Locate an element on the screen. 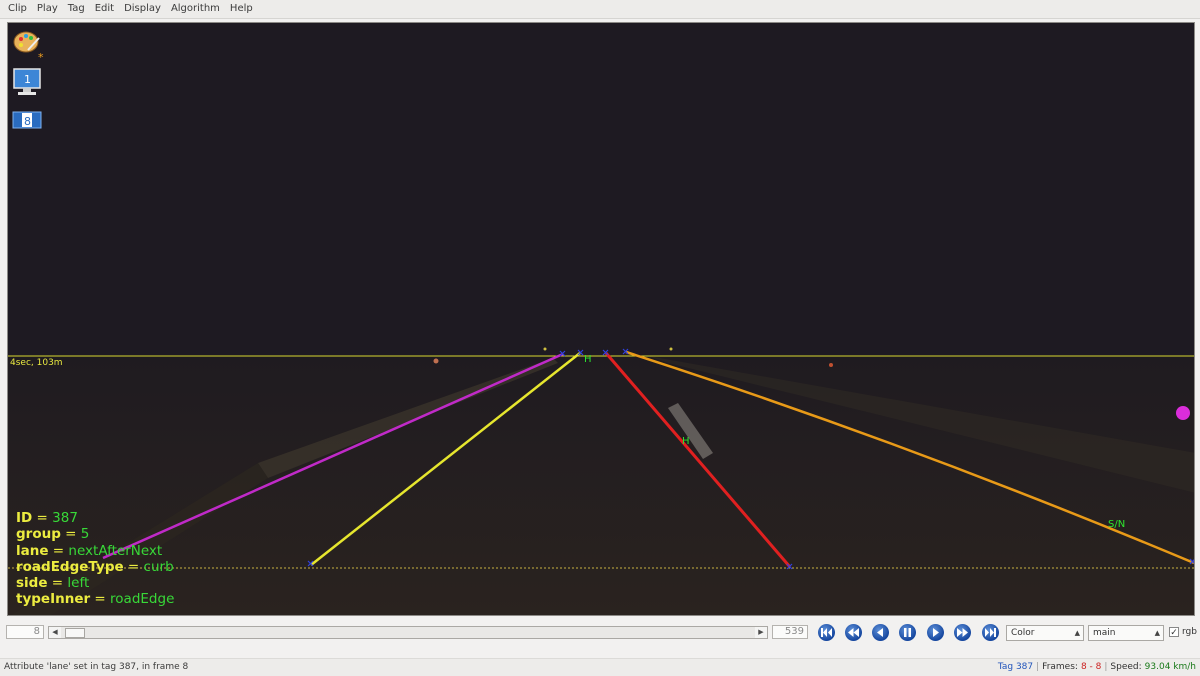 Image resolution: width=1200 pixels, height=676 pixels. scroll-left-arrow-icon: ◀ is located at coordinates (55, 632).